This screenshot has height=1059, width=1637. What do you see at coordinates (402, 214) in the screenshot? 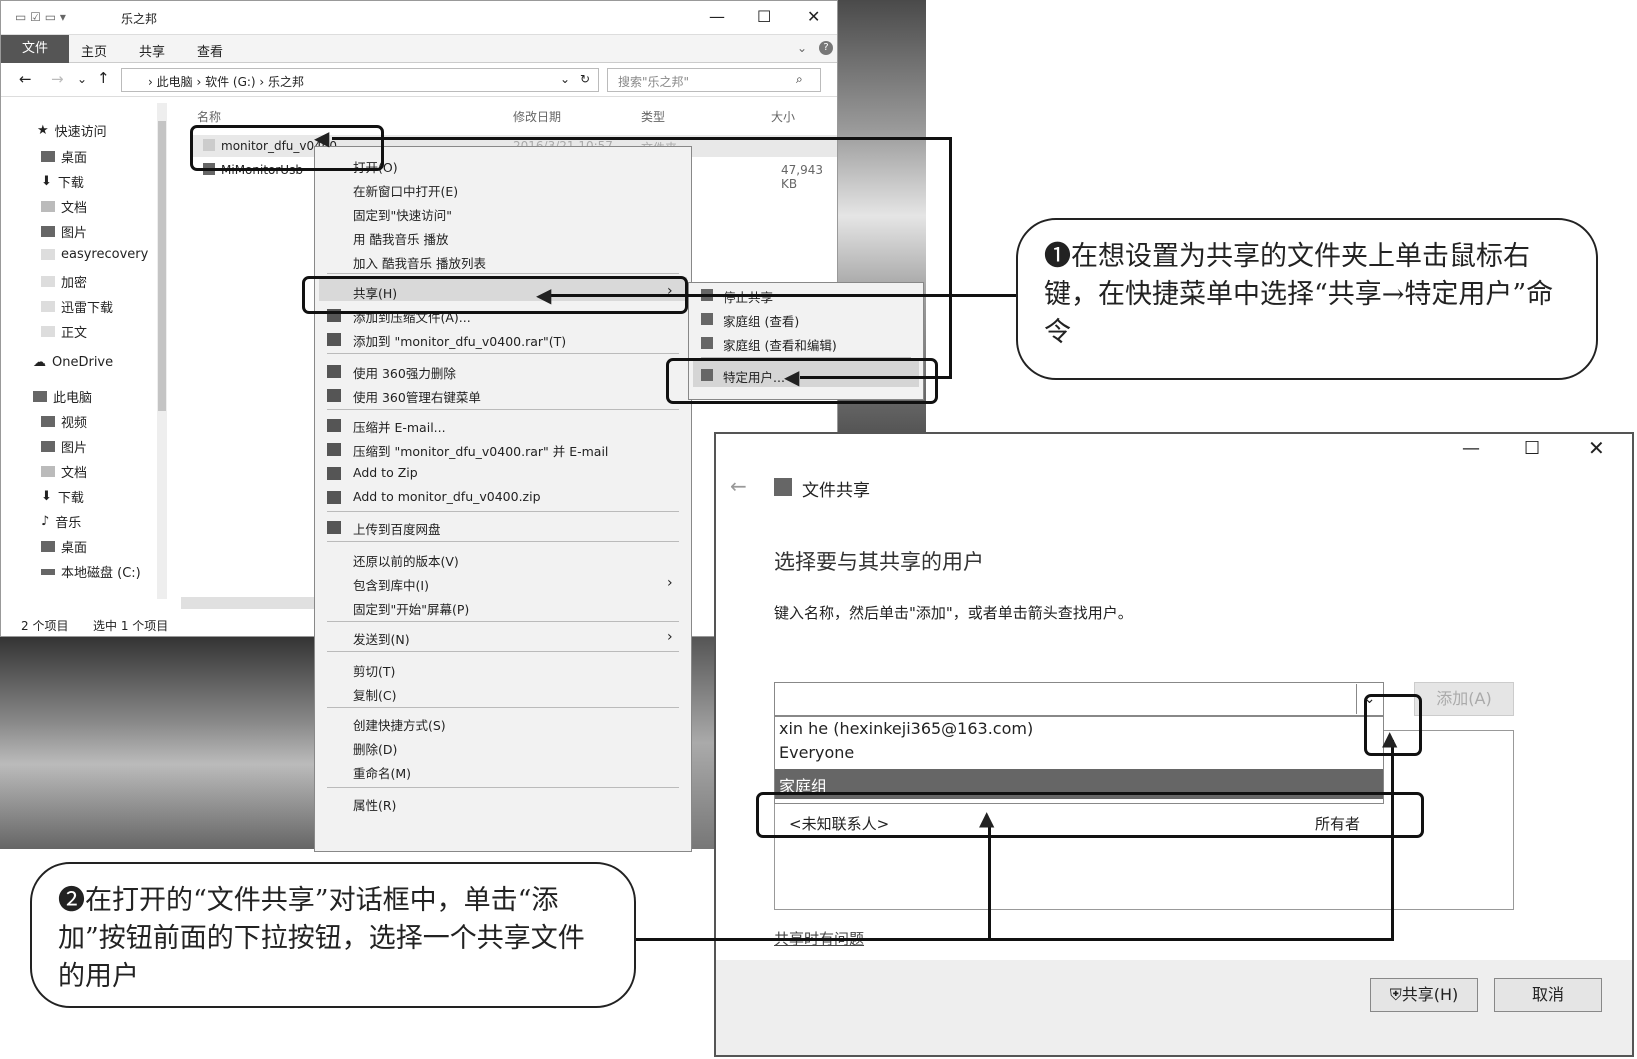
I see `menu-item: 固定到"快速访问"` at bounding box center [402, 214].